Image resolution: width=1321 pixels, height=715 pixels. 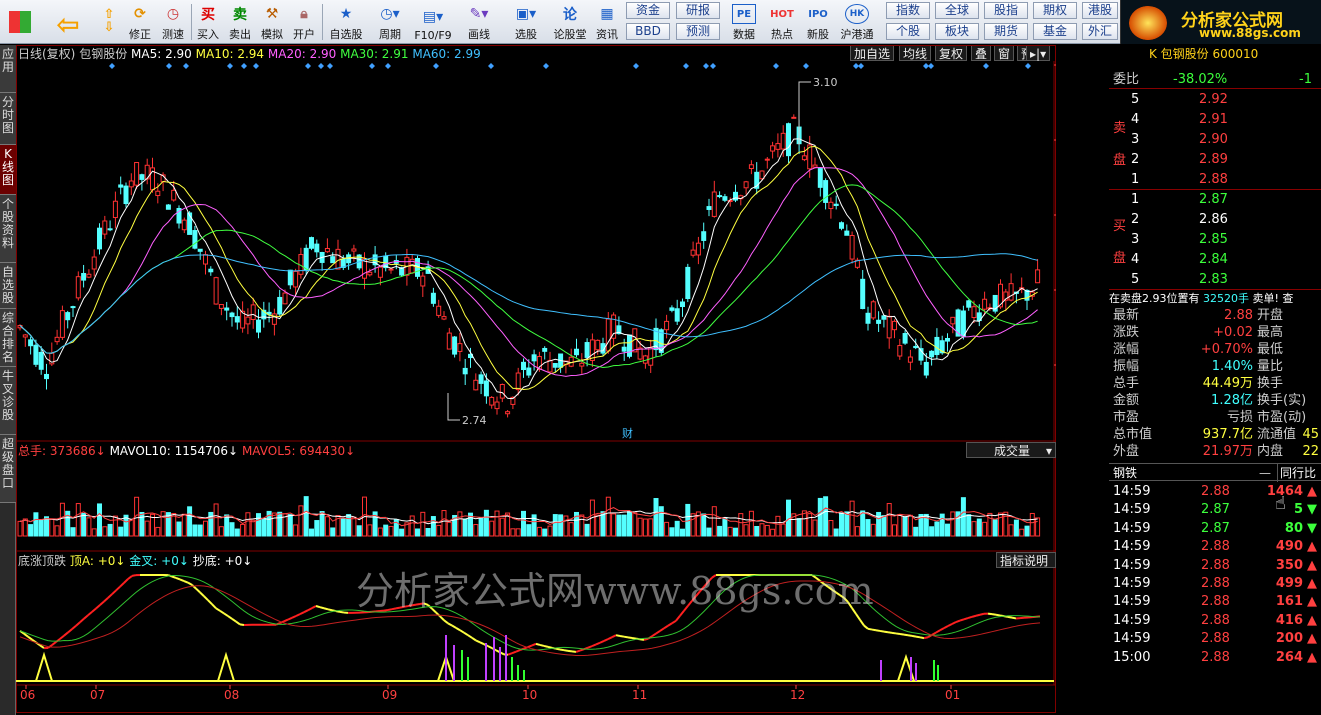 What do you see at coordinates (8, 401) in the screenshot?
I see `nav-diagnosis: 牛叉诊股` at bounding box center [8, 401].